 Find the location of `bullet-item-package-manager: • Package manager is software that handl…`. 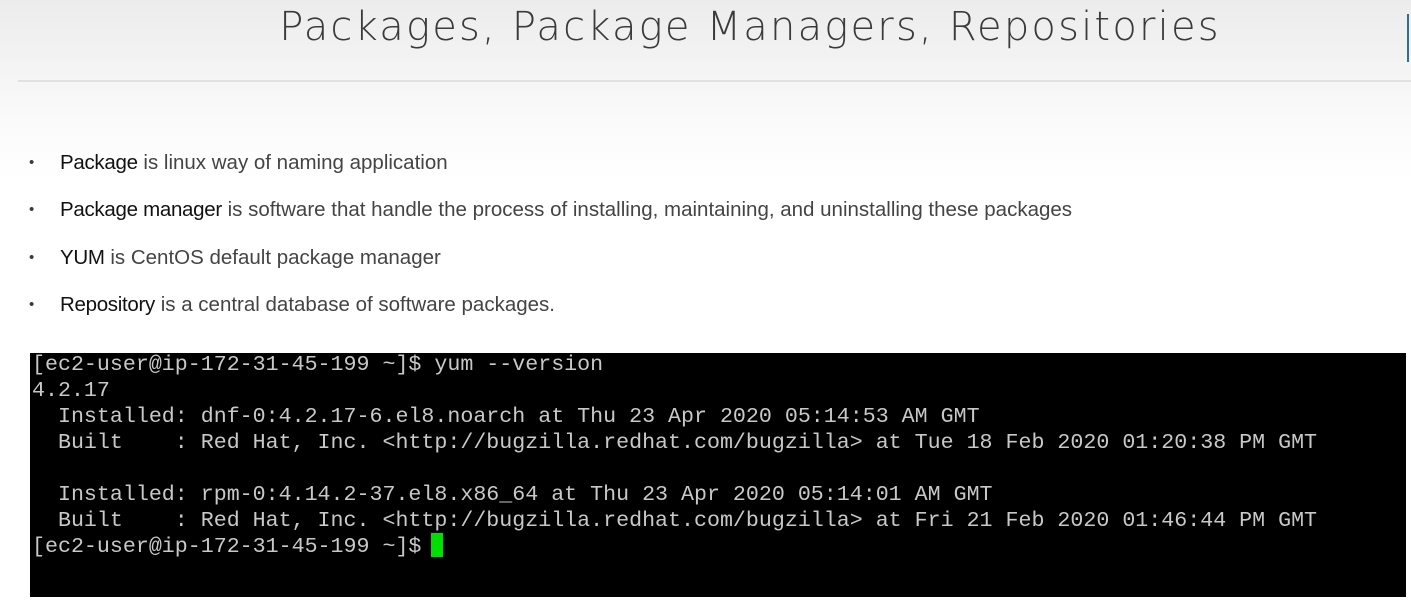

bullet-item-package-manager: • Package manager is software that handl… is located at coordinates (705, 210).